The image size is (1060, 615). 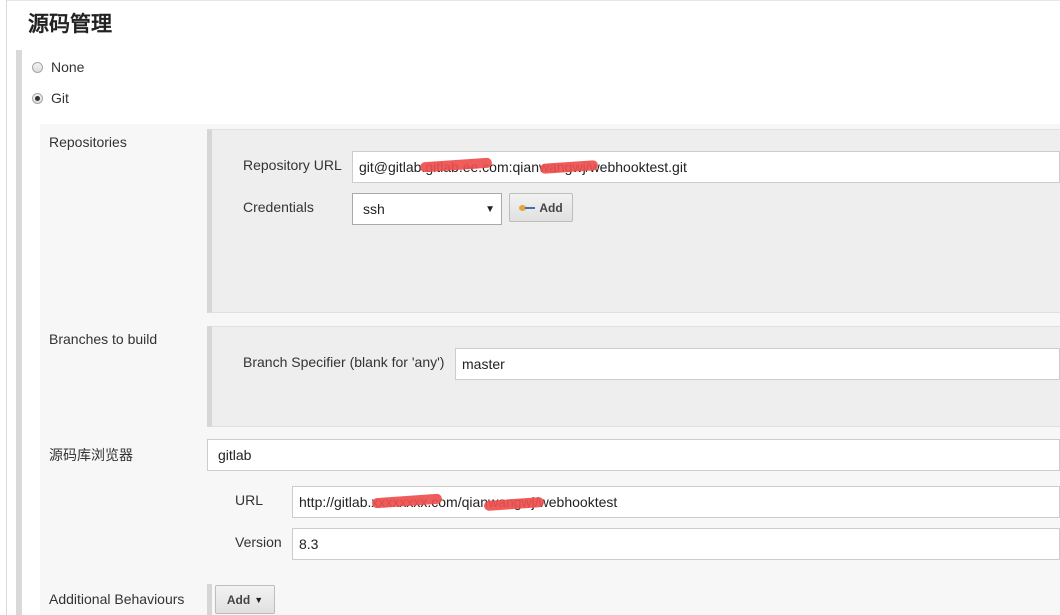 I want to click on radio-option-none: None, so click(x=58, y=67).